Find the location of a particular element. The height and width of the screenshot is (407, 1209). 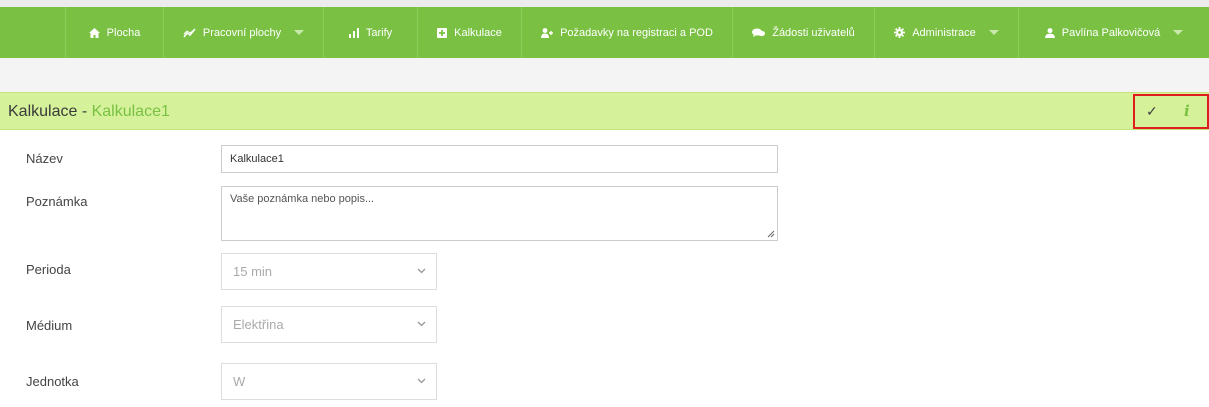

nav-item-label: Tarify is located at coordinates (379, 32).